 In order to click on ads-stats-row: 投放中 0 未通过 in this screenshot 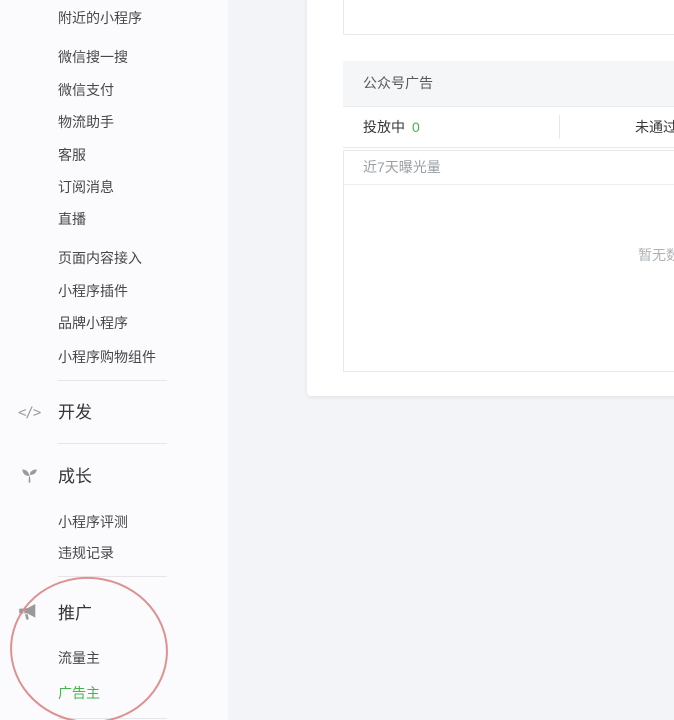, I will do `click(508, 127)`.